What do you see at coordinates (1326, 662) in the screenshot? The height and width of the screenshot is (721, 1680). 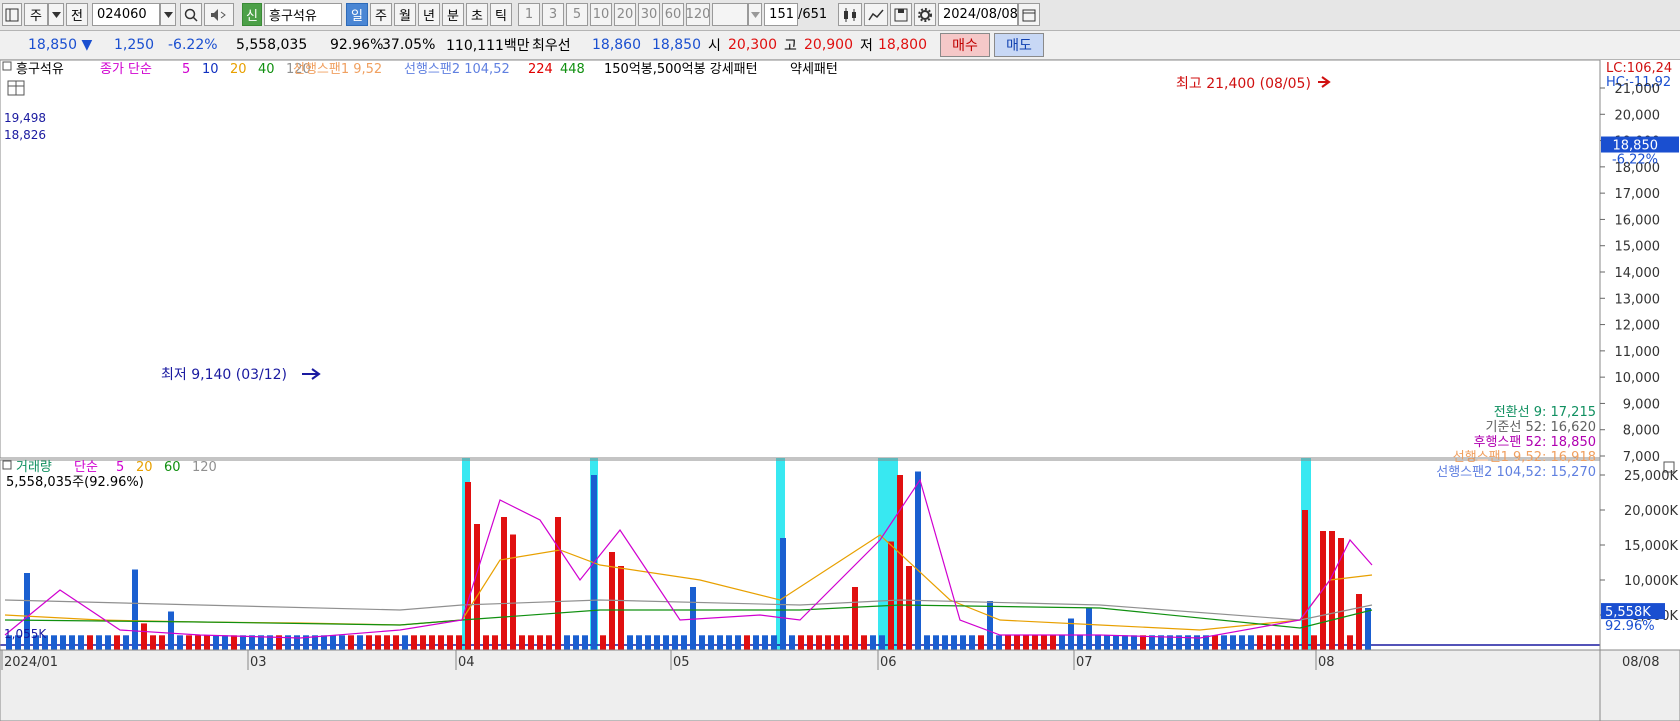 I see `x-axis-label: 08` at bounding box center [1326, 662].